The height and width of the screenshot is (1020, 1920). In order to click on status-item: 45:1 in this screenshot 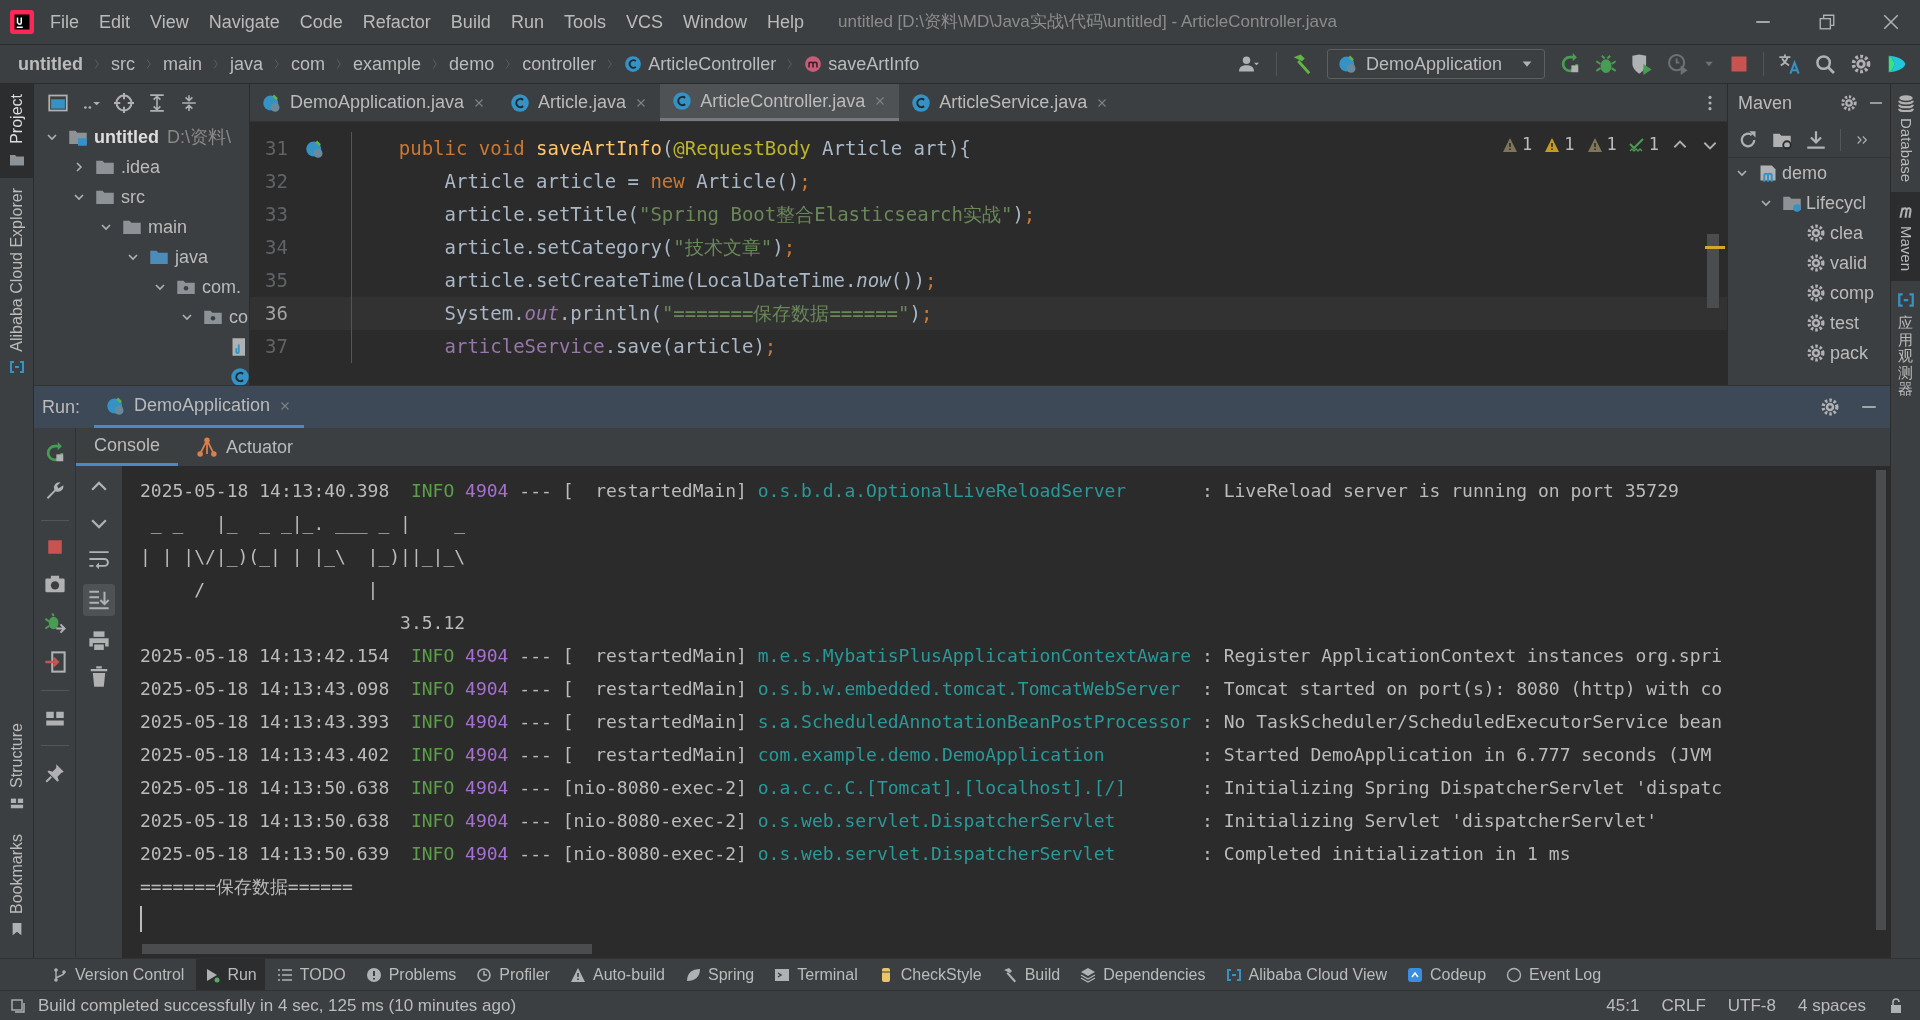, I will do `click(1623, 1005)`.